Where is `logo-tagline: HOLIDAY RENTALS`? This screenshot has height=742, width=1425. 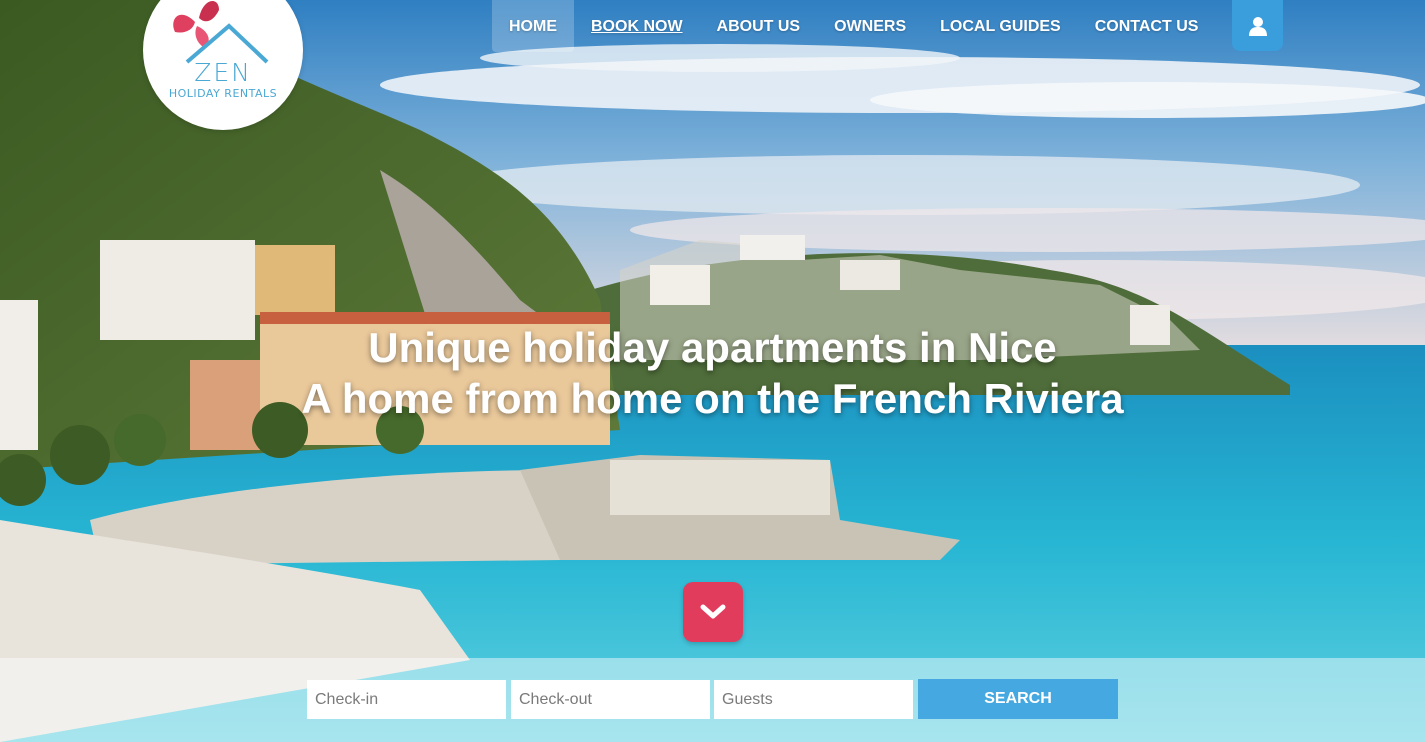 logo-tagline: HOLIDAY RENTALS is located at coordinates (223, 93).